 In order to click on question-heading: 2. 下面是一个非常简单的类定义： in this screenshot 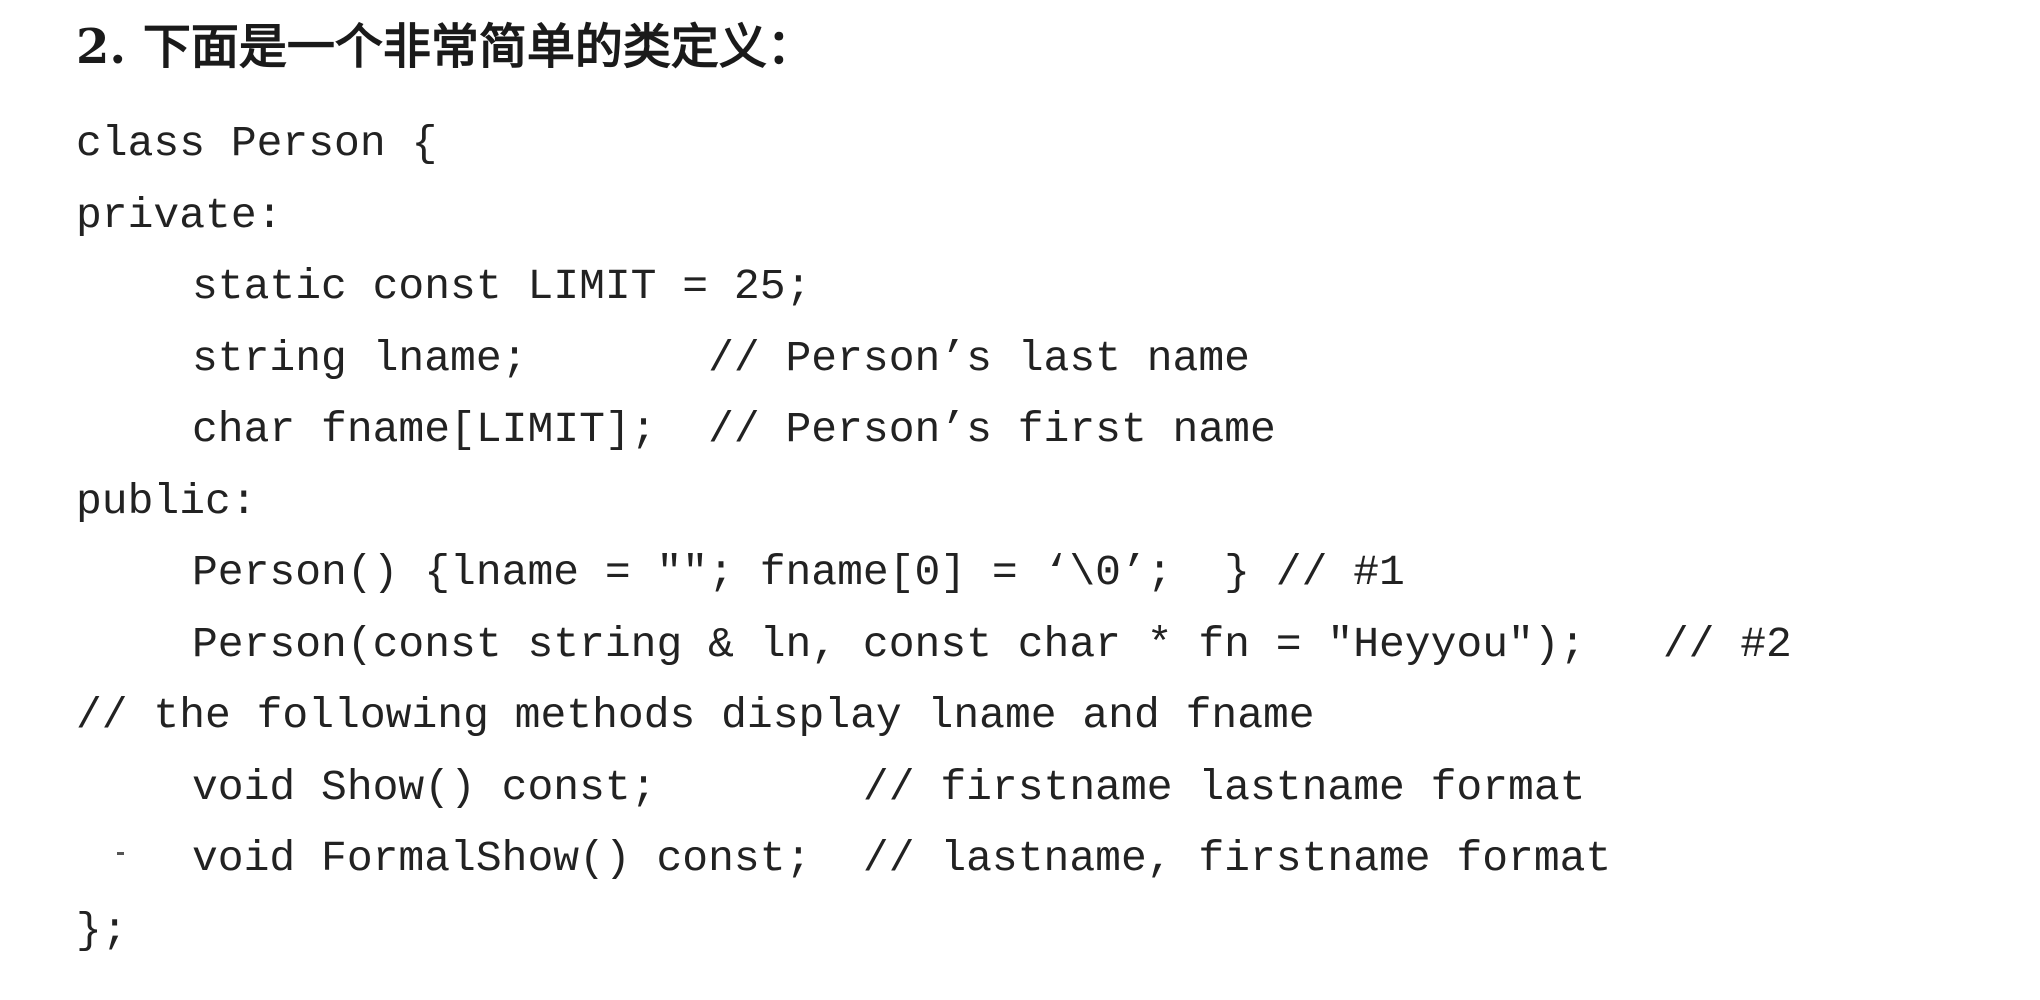, I will do `click(445, 47)`.